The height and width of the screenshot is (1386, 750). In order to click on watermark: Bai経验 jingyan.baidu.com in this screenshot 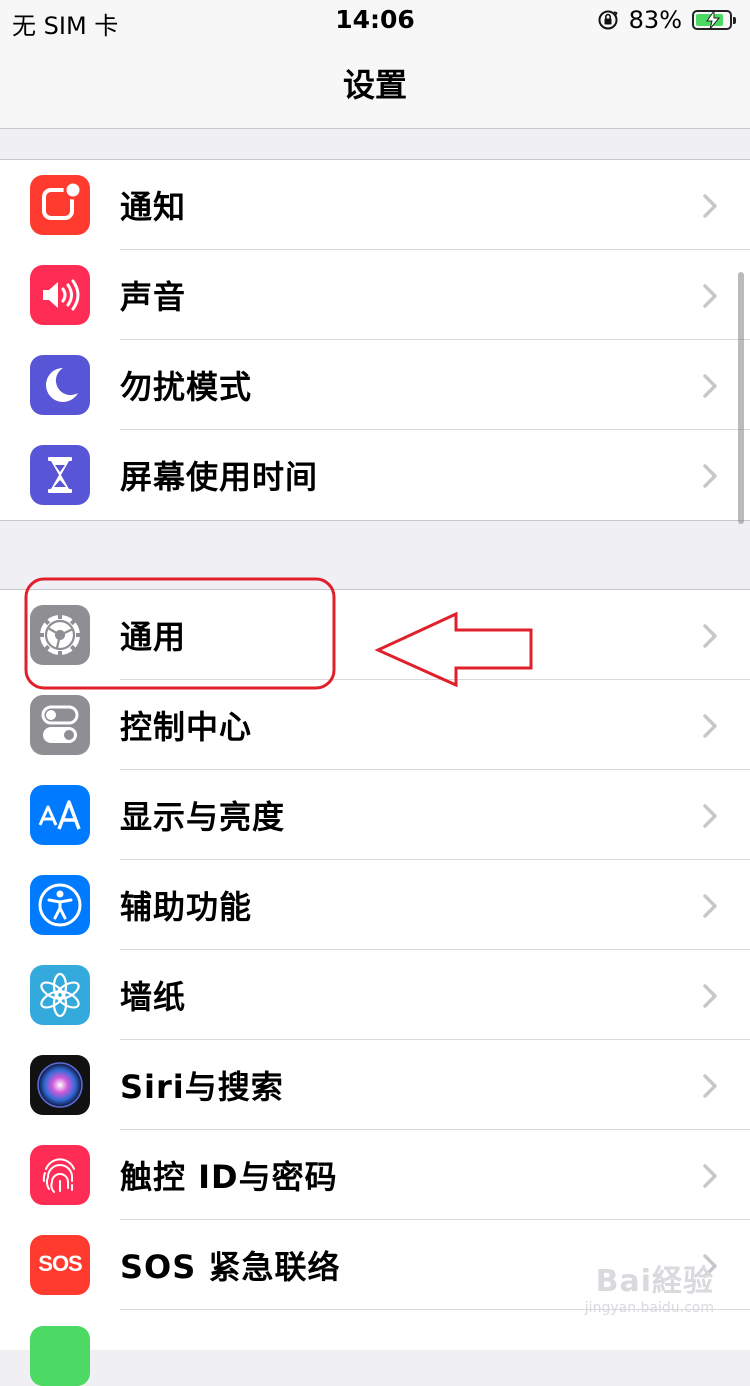, I will do `click(649, 1286)`.